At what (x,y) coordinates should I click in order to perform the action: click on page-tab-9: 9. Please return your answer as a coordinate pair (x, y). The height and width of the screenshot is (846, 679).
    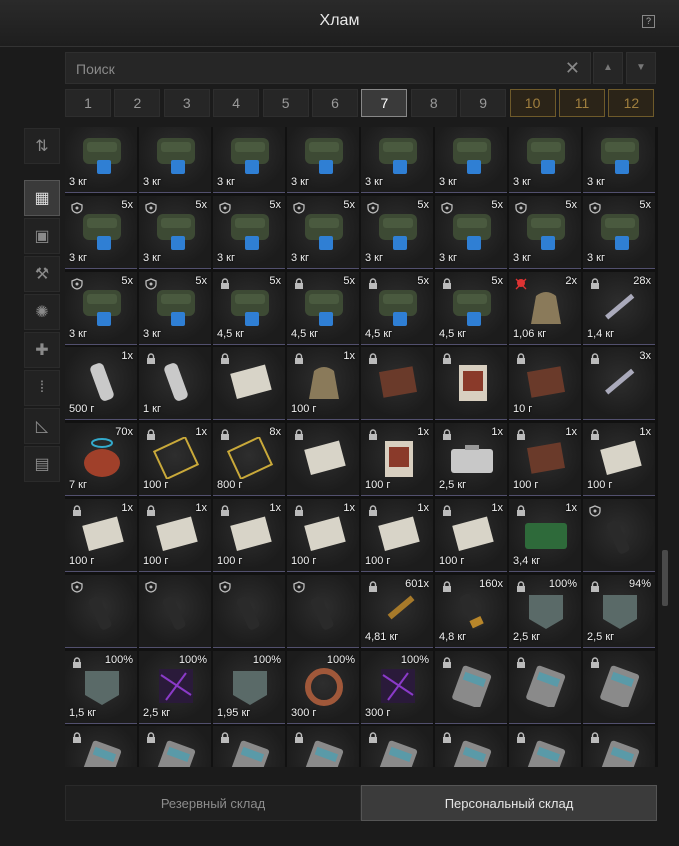
    Looking at the image, I should click on (483, 103).